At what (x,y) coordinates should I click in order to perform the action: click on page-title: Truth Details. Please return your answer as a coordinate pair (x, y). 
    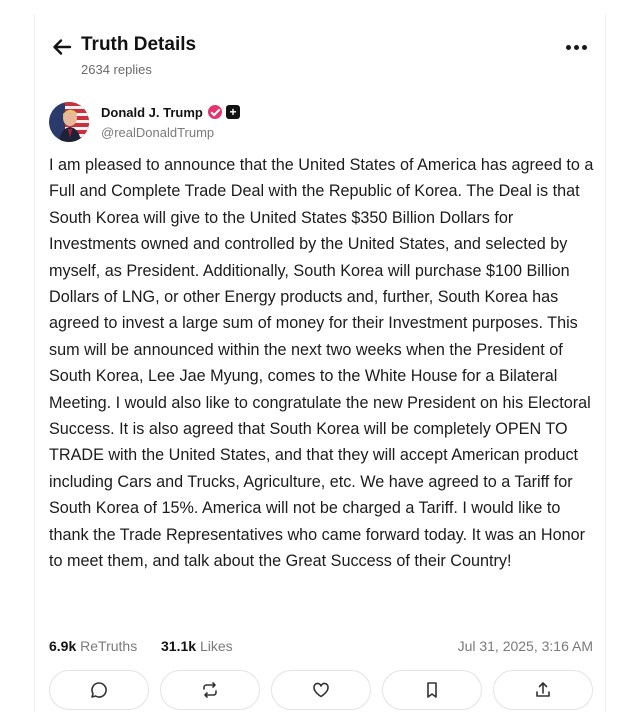
    Looking at the image, I should click on (139, 44).